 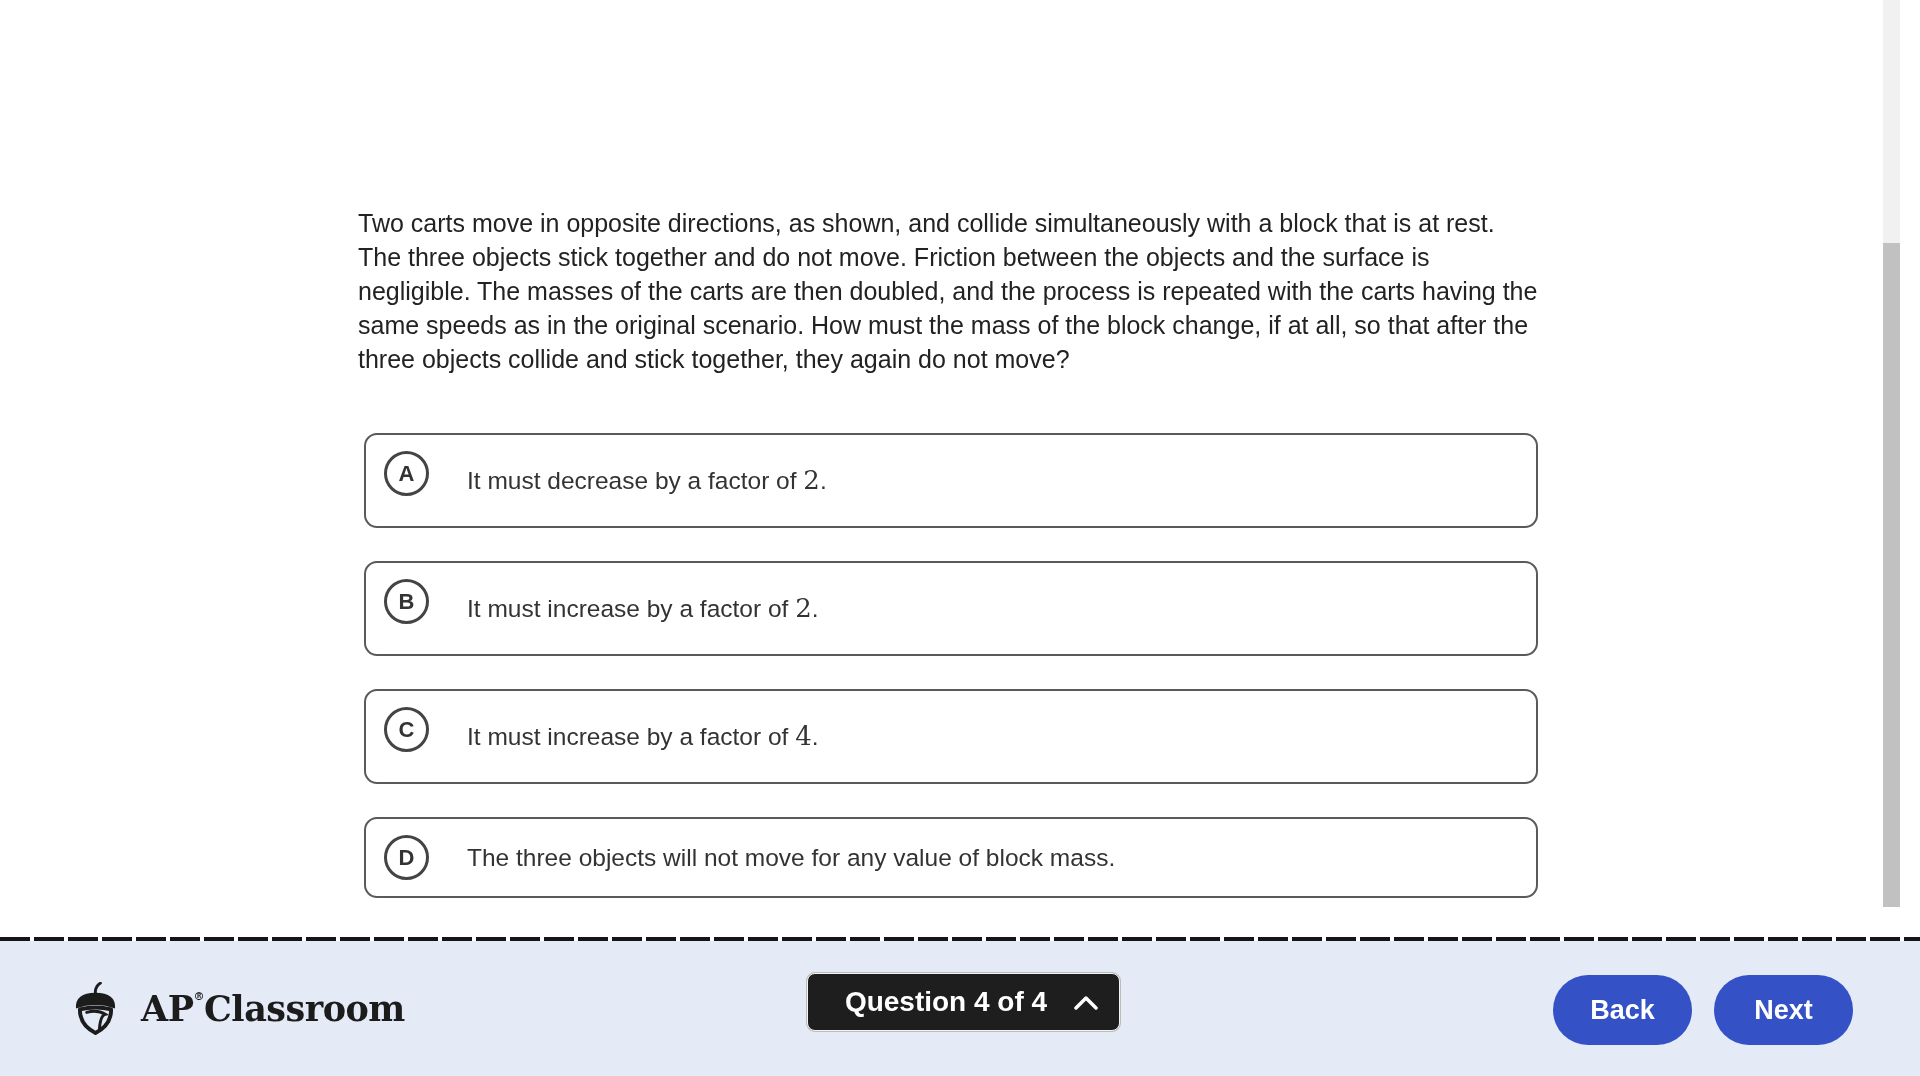 What do you see at coordinates (963, 1002) in the screenshot?
I see `question-nav-button: Question 4 of 4` at bounding box center [963, 1002].